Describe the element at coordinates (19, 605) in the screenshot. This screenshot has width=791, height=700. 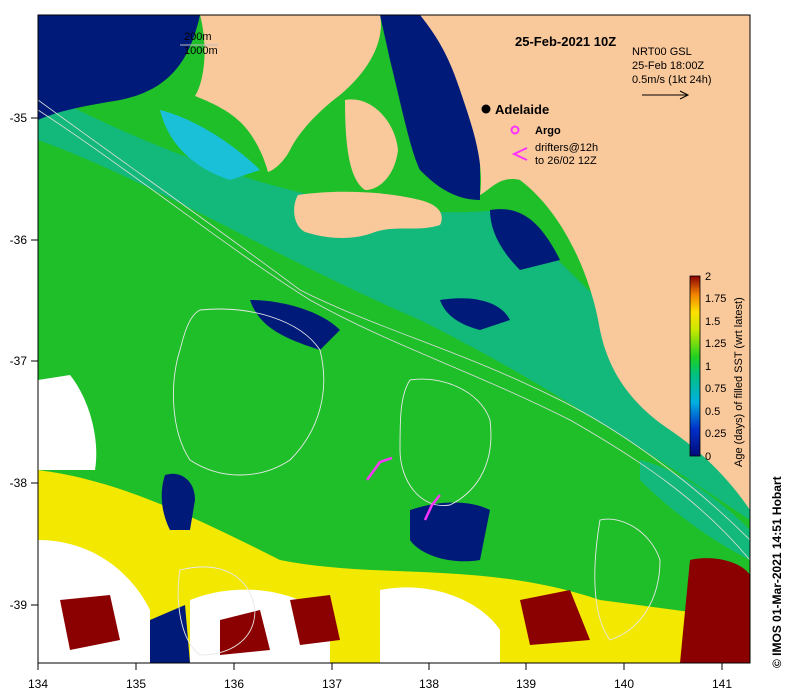
I see `lat-tick-label: -39` at that location.